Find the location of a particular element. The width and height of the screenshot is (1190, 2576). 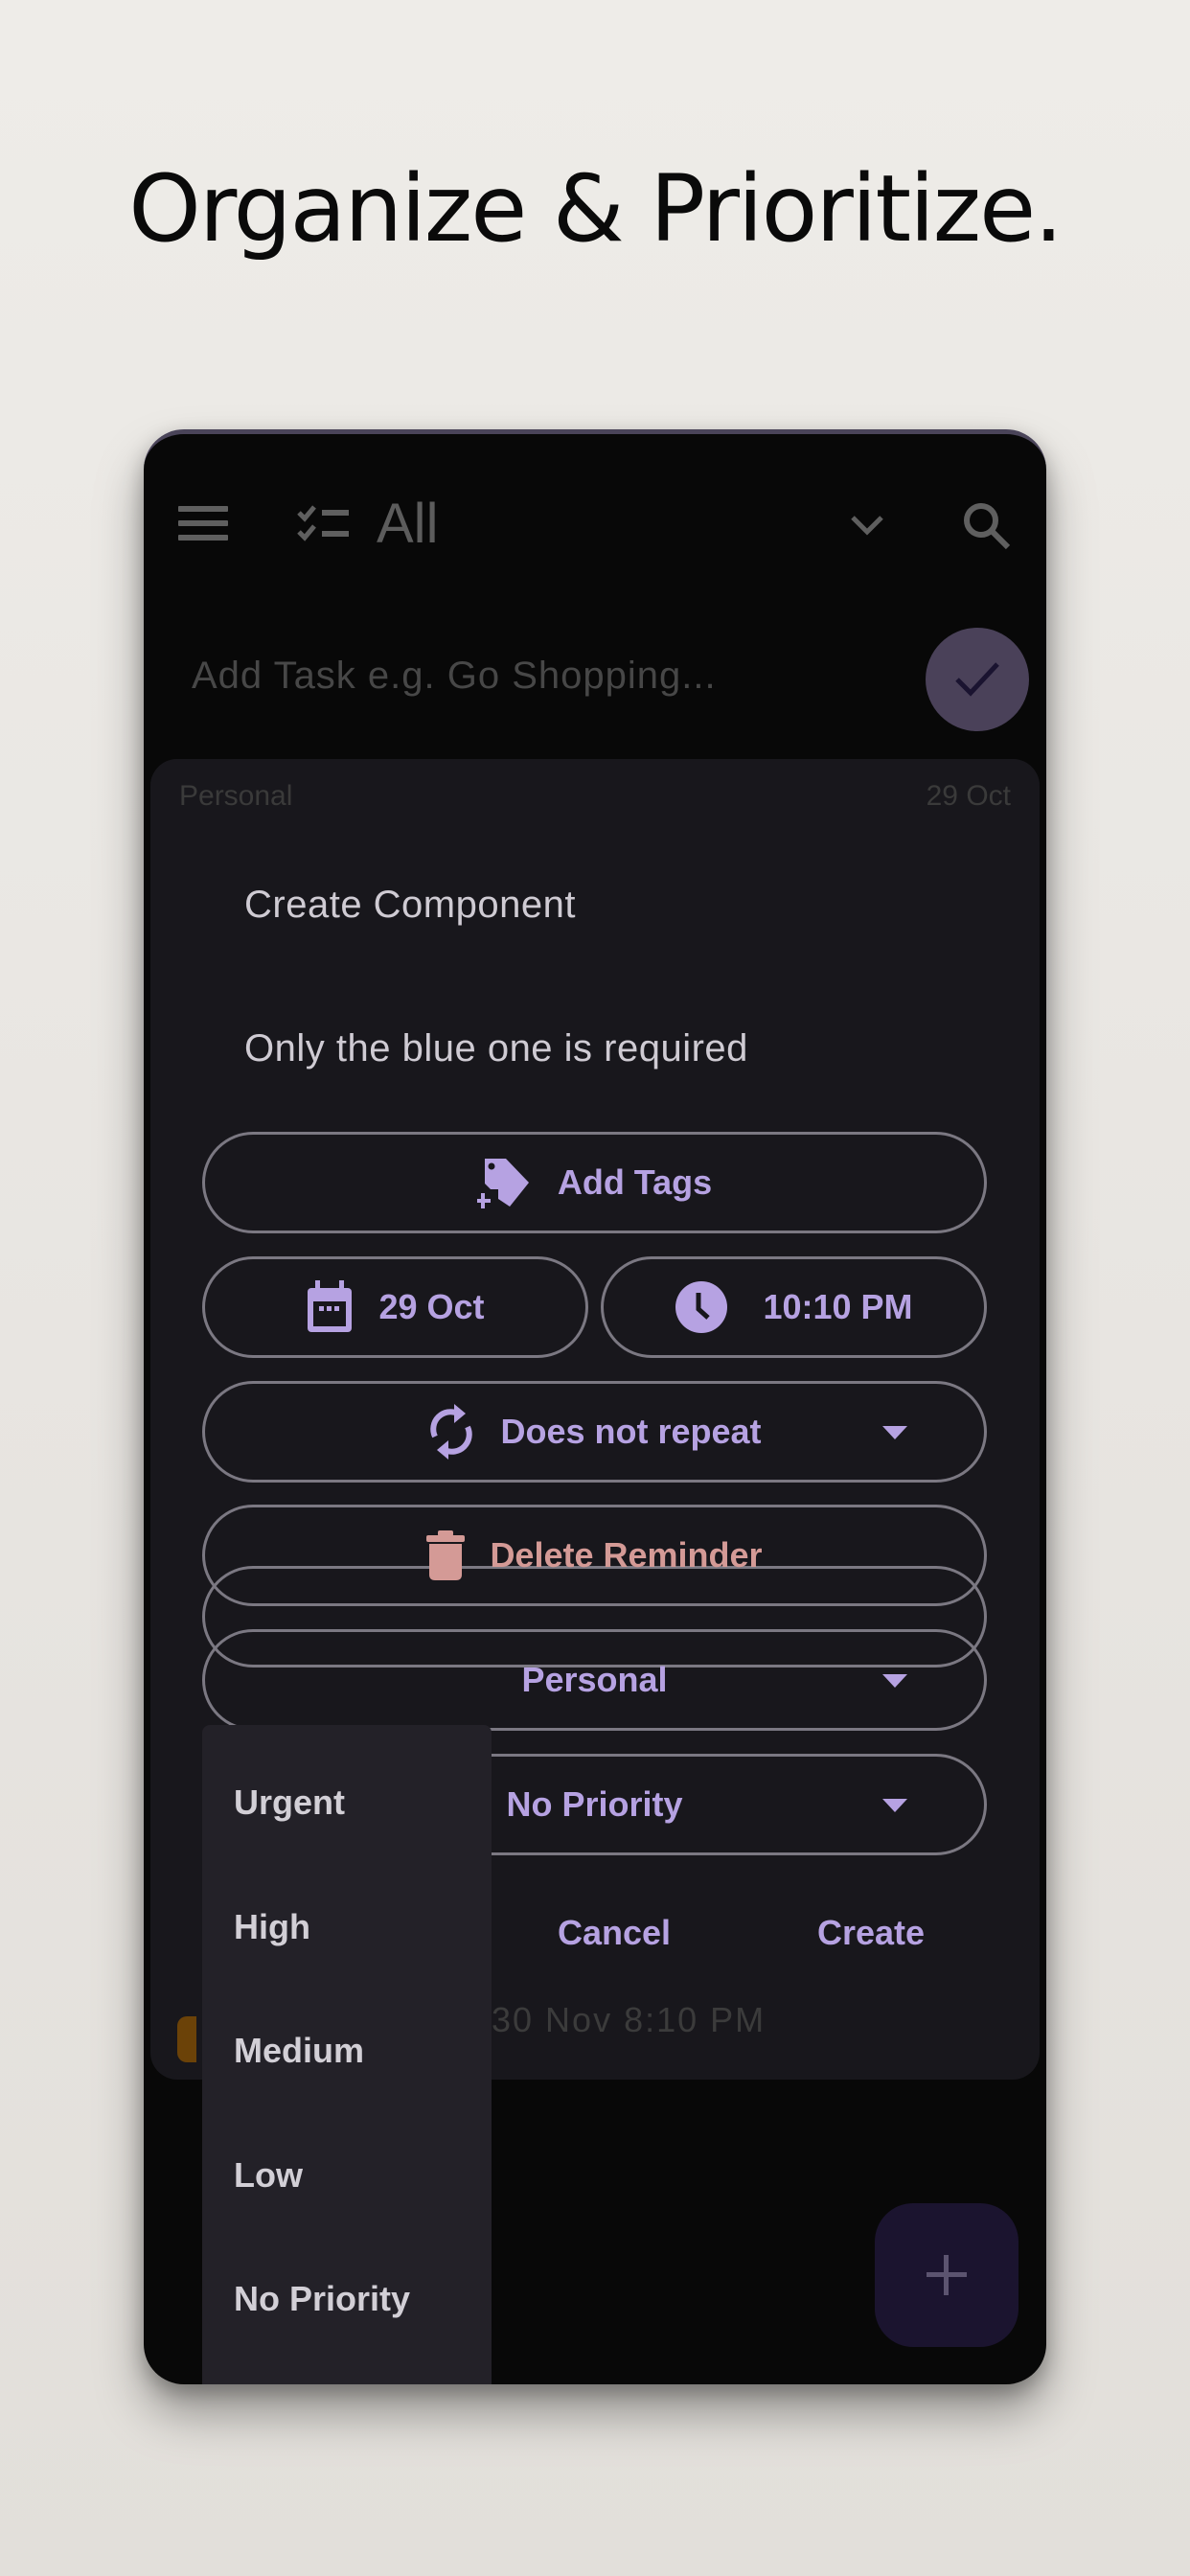

repeat-label: Does not repeat is located at coordinates (631, 1431).